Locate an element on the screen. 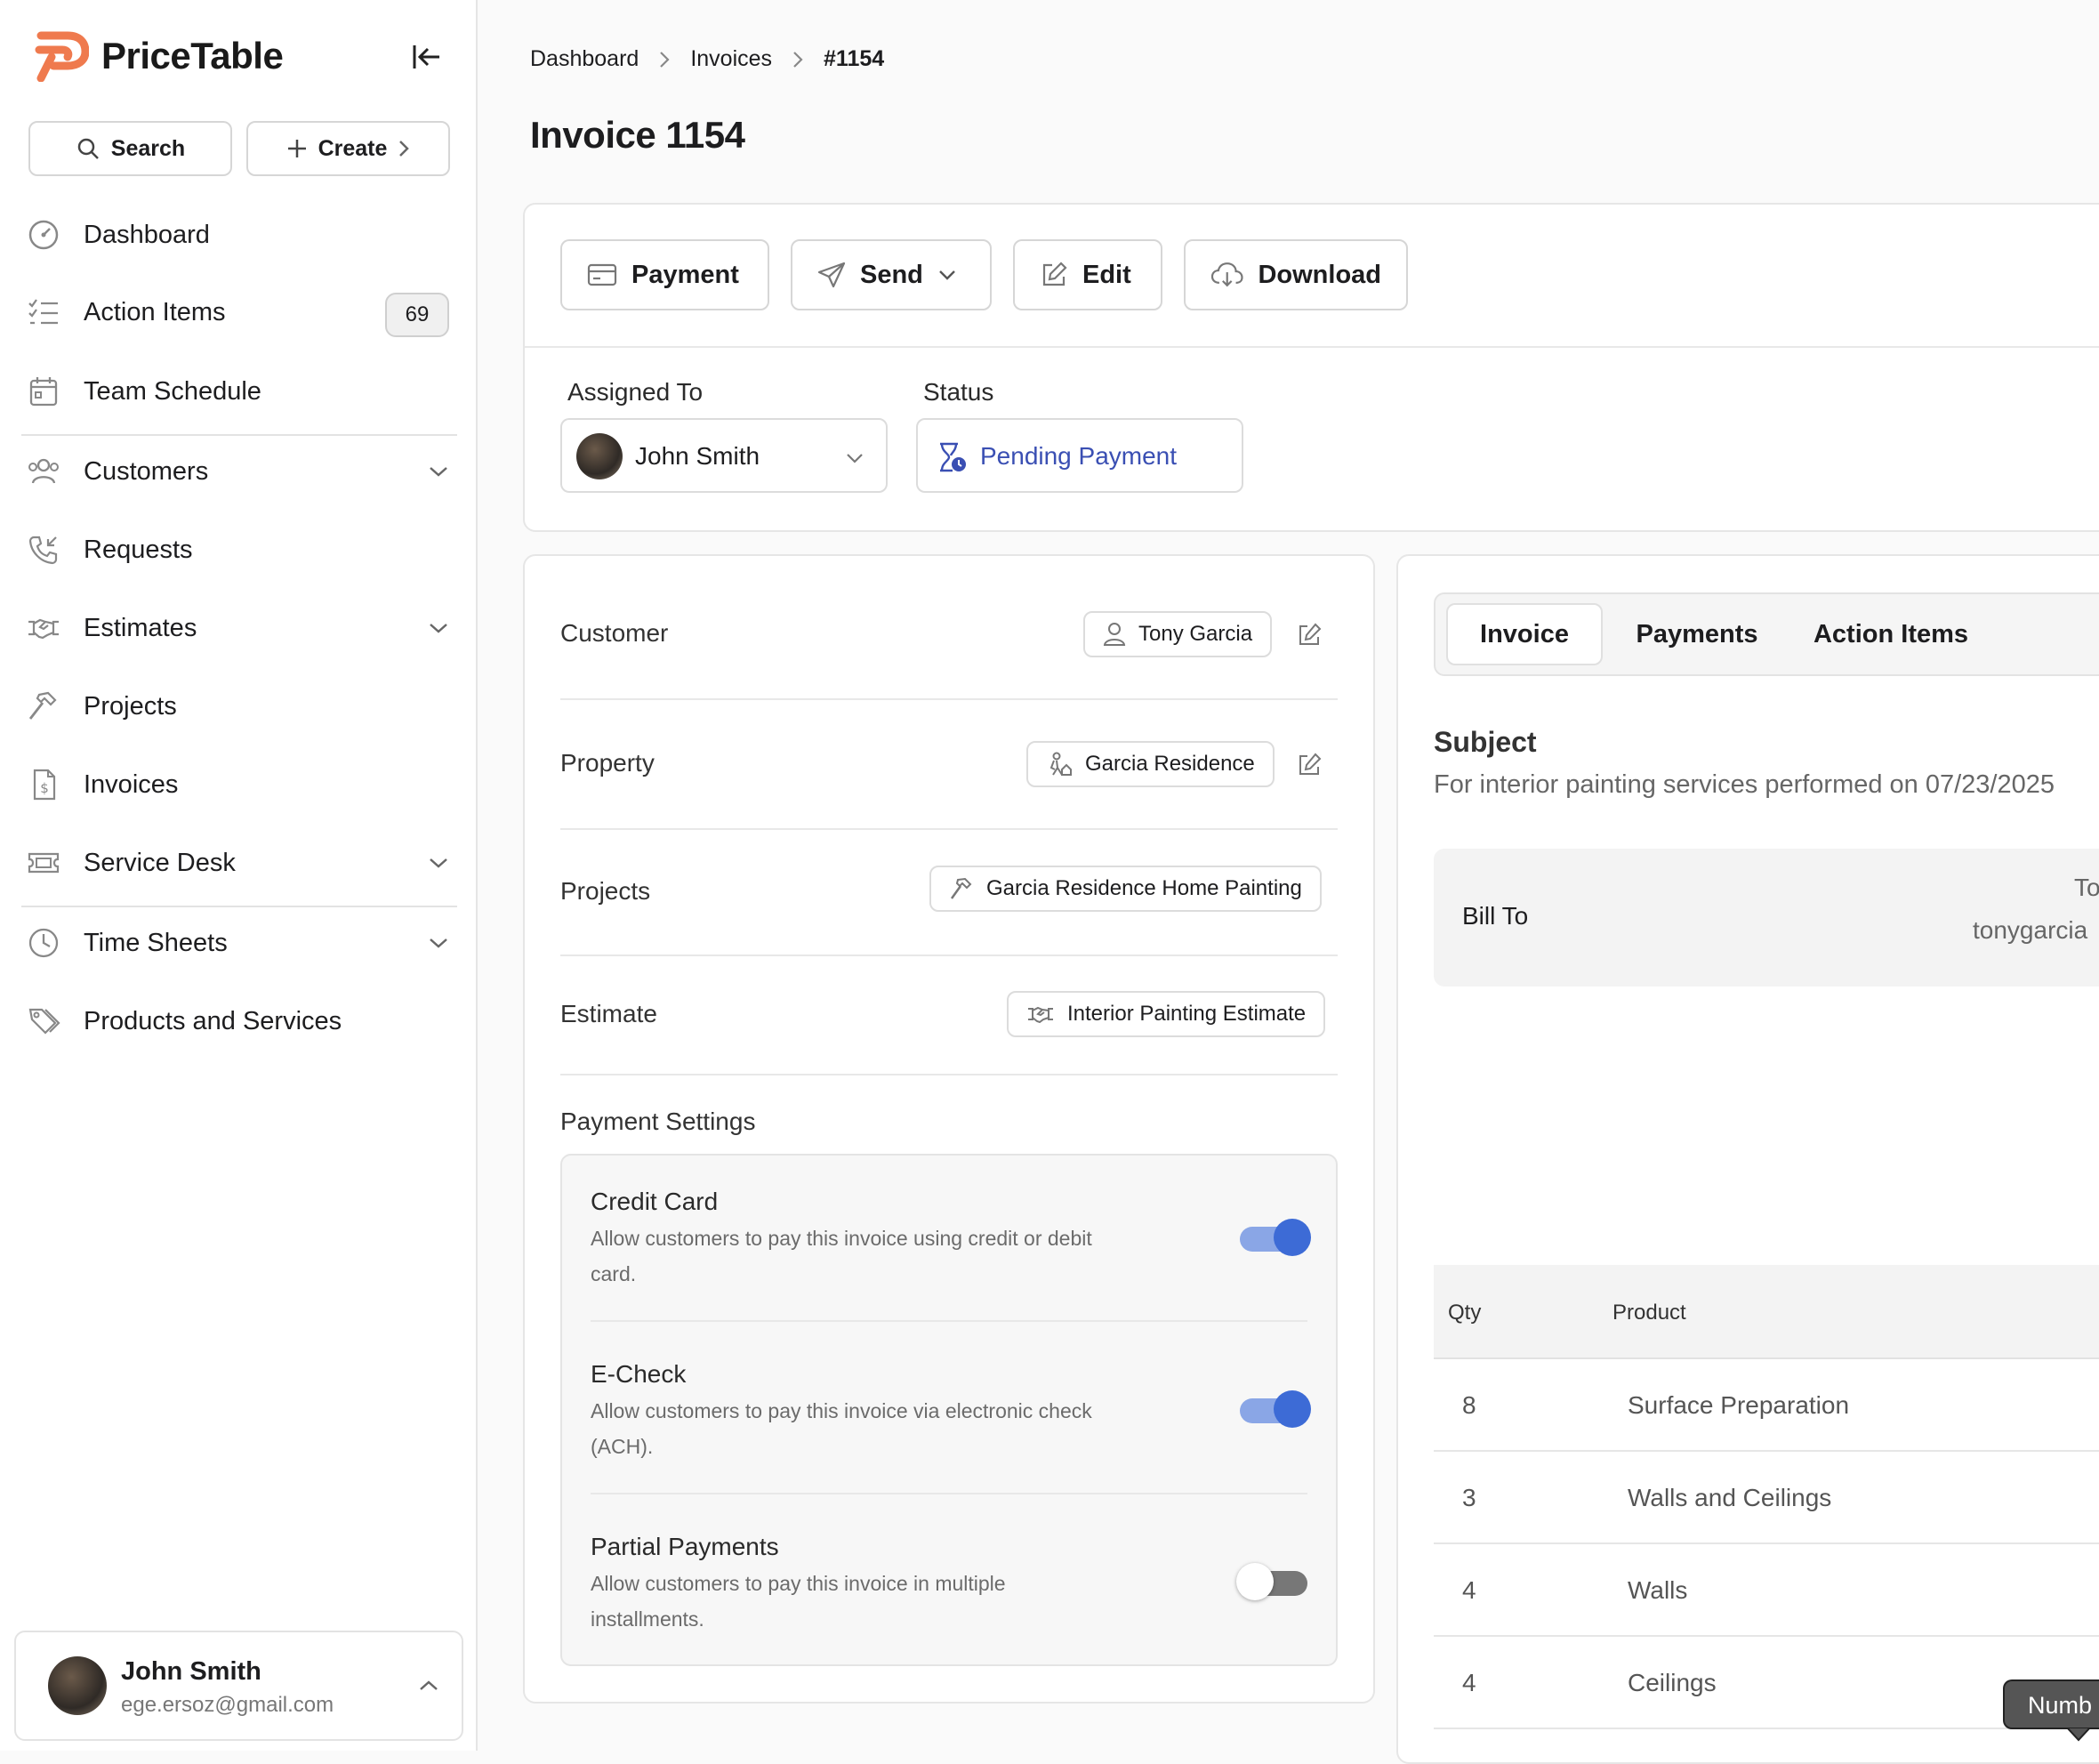  tab-action-items: Action Items is located at coordinates (1890, 634).